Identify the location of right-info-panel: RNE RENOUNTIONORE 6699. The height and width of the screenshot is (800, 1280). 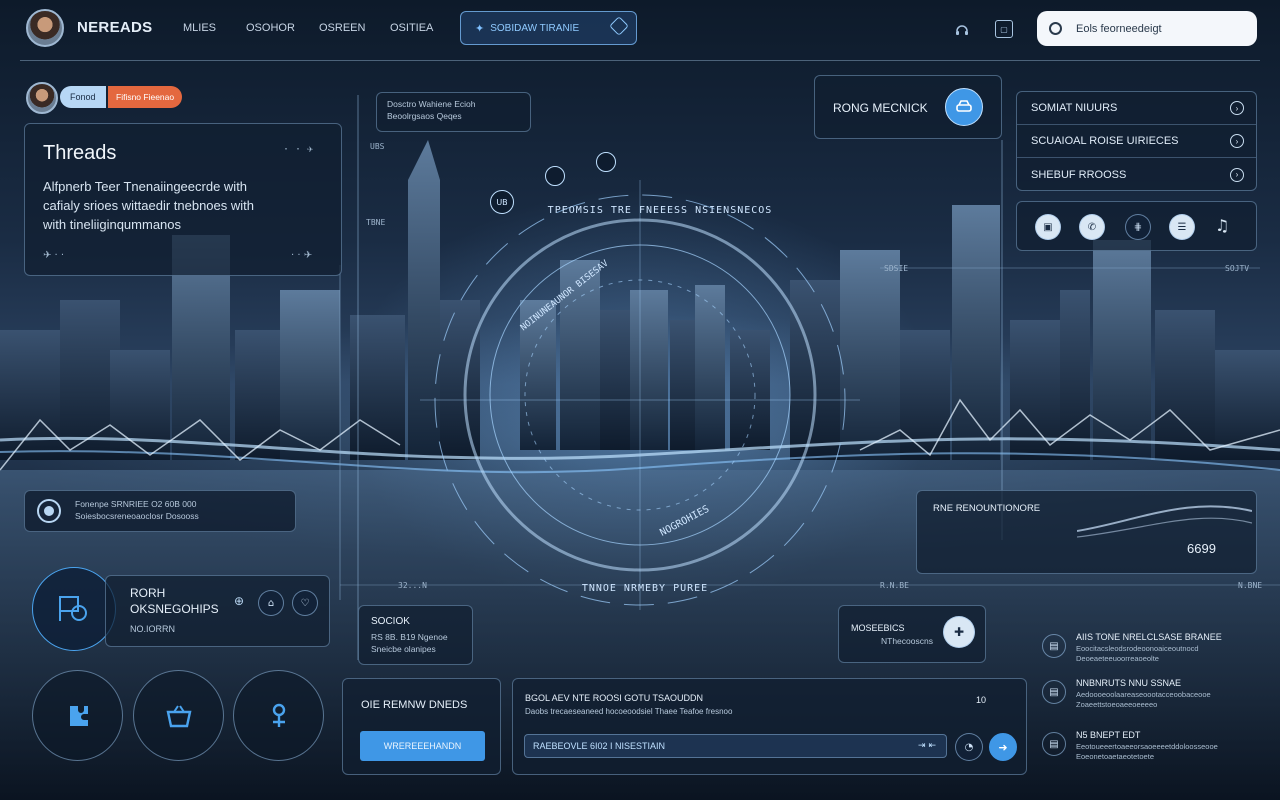
(1086, 532).